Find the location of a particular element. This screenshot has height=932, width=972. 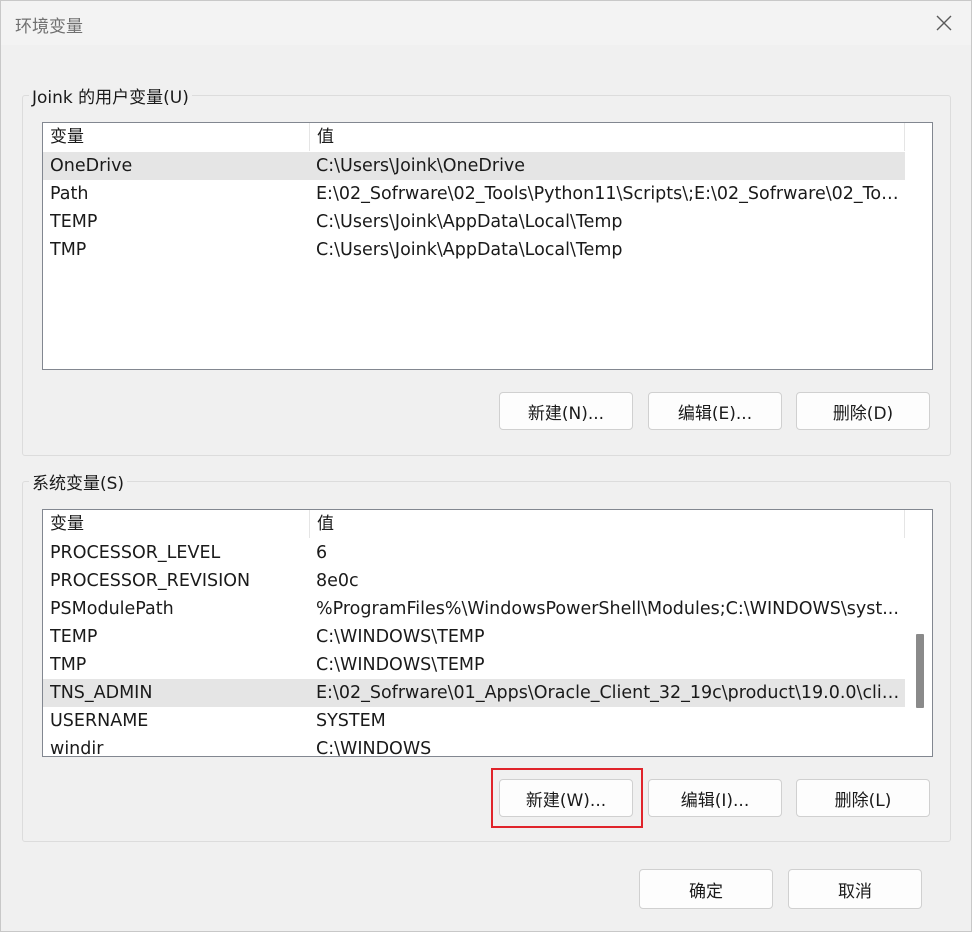

user-vars-list-header: 变量 值 is located at coordinates (474, 137).